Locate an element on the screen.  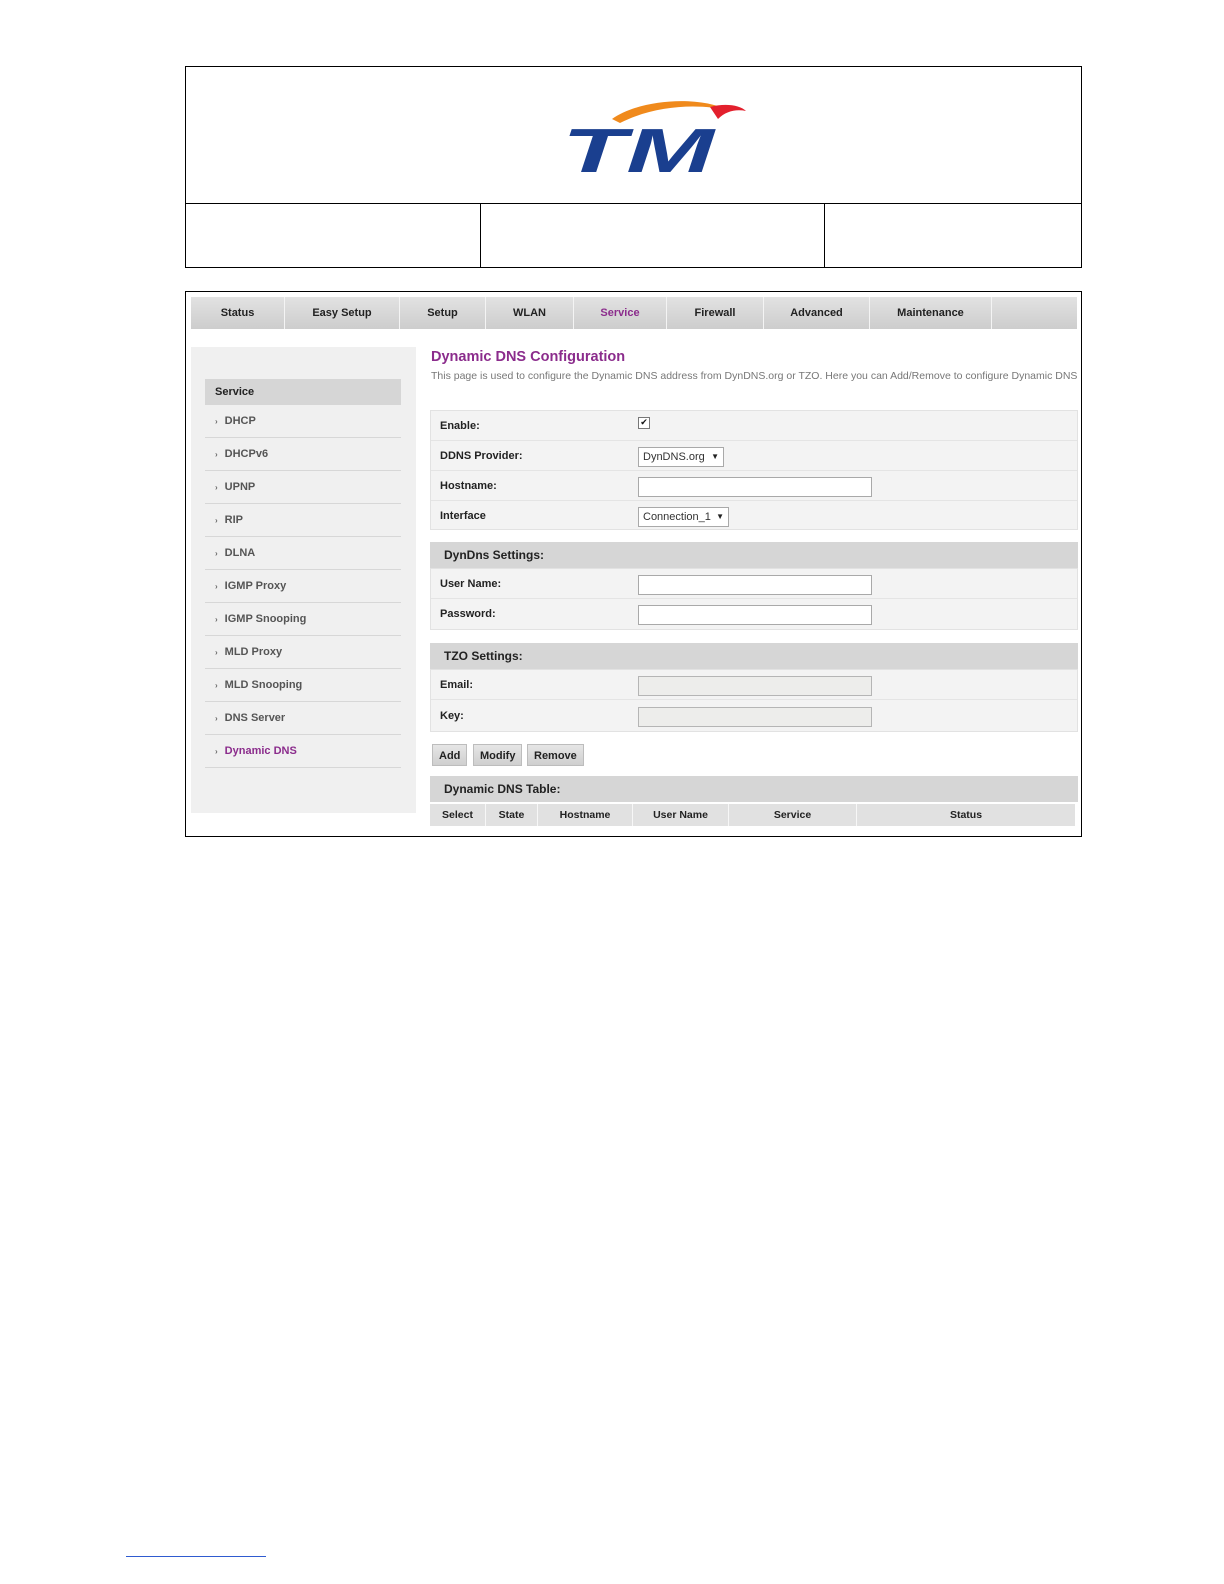
sidebar-item-upnp: › UPNP is located at coordinates (303, 487).